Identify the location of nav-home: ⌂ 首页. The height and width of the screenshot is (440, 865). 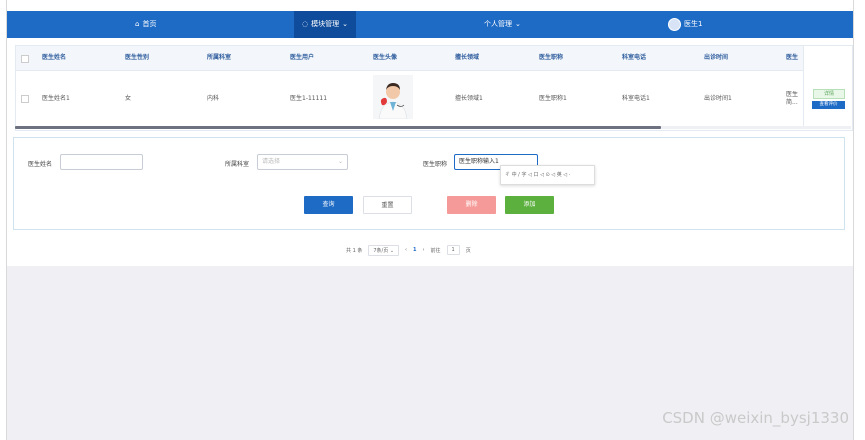
(145, 24).